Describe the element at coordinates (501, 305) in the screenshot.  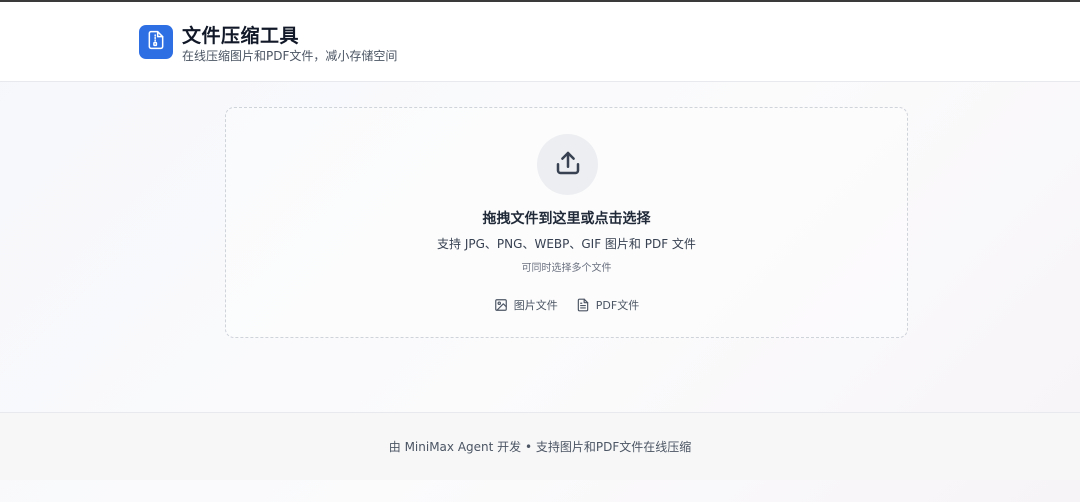
I see `image-icon` at that location.